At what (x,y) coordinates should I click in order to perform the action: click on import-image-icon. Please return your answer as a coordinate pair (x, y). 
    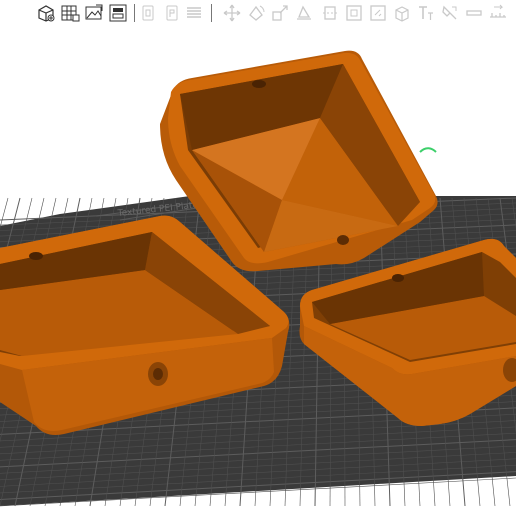
    Looking at the image, I should click on (94, 13).